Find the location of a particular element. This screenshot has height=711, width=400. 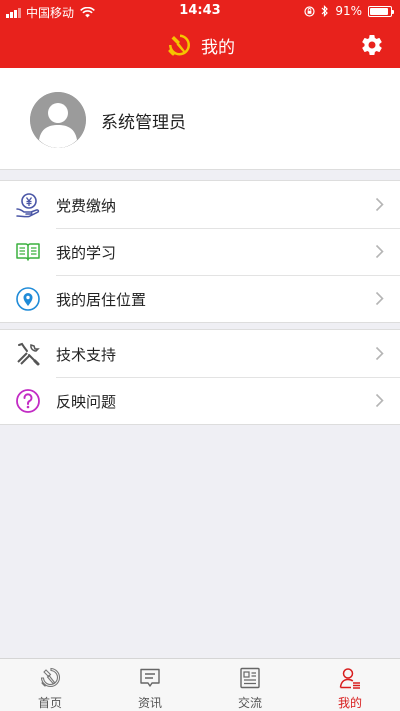

message-icon is located at coordinates (150, 677).